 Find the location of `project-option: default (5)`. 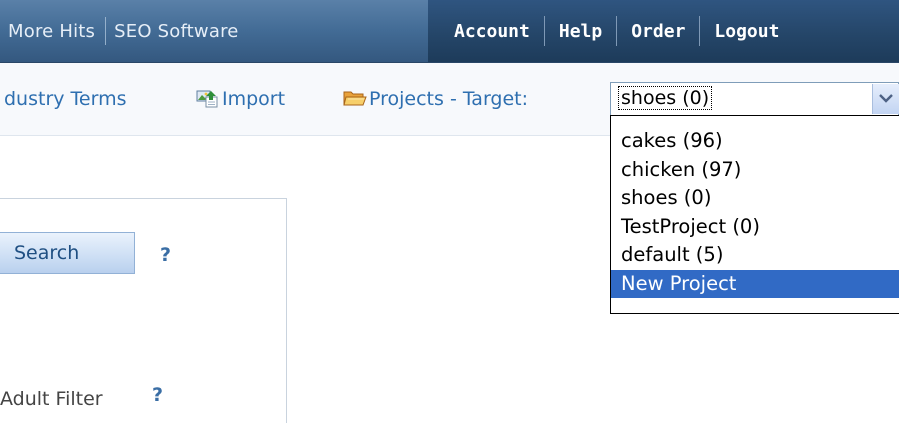

project-option: default (5) is located at coordinates (755, 255).